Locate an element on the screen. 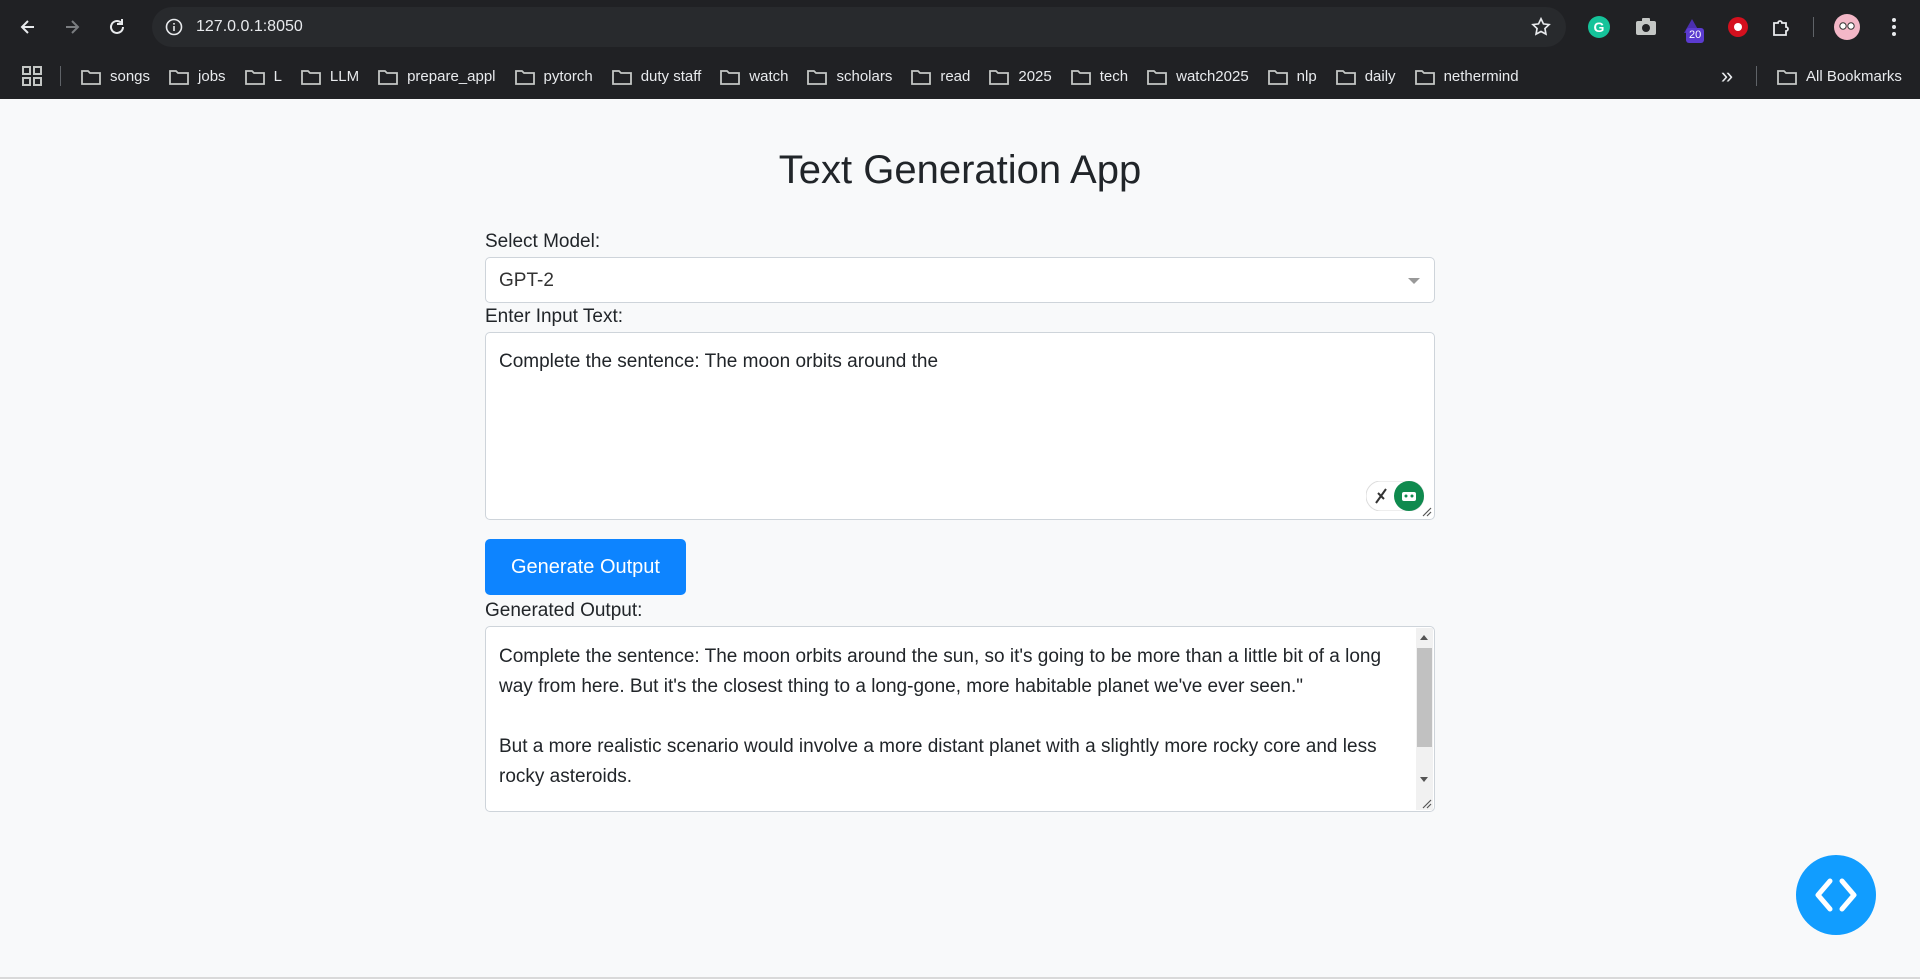  bookmark-folder: LLM is located at coordinates (333, 77).